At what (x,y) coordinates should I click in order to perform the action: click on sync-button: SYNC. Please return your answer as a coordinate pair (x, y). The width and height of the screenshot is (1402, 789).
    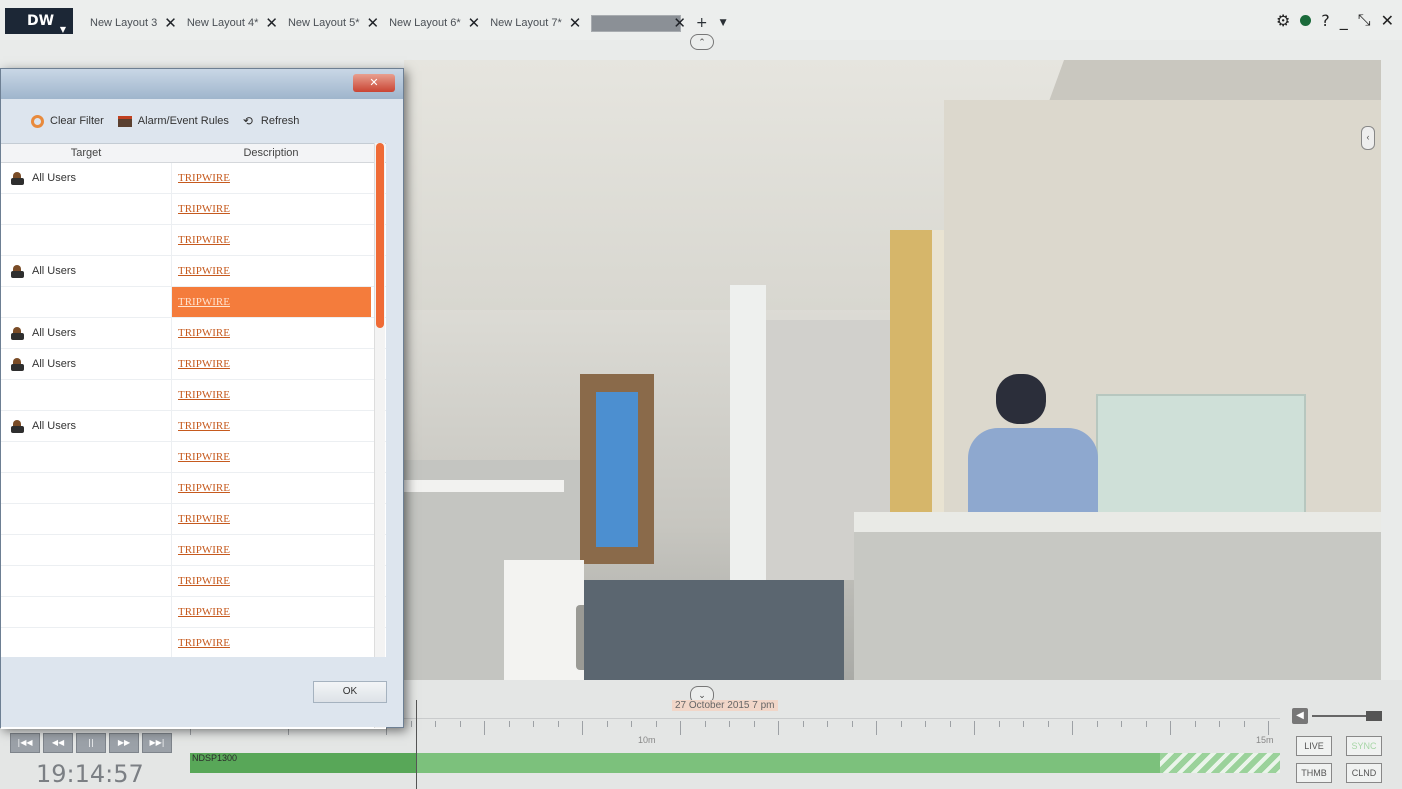
    Looking at the image, I should click on (1364, 746).